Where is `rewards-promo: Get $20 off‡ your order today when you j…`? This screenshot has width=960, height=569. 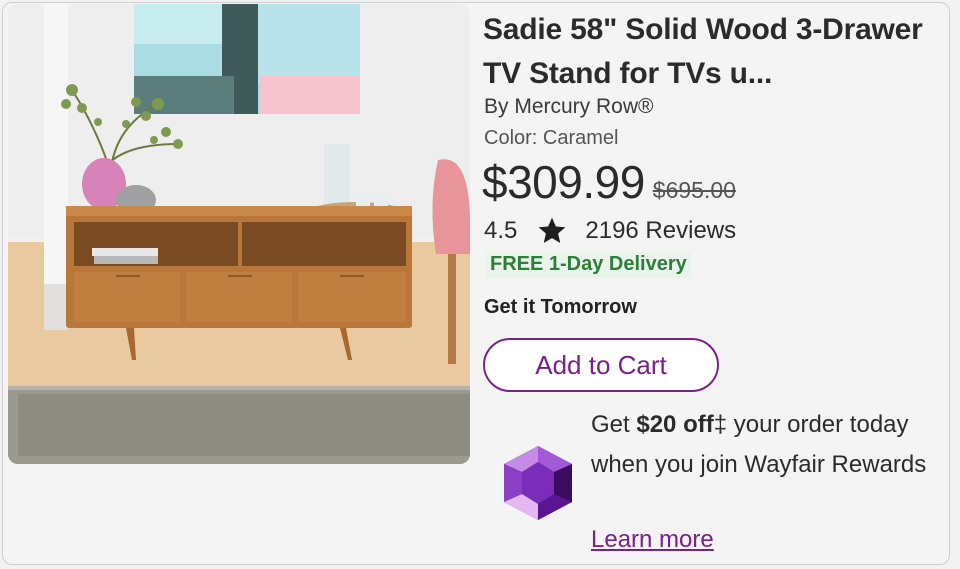
rewards-promo: Get $20 off‡ your order today when you j… is located at coordinates (771, 445).